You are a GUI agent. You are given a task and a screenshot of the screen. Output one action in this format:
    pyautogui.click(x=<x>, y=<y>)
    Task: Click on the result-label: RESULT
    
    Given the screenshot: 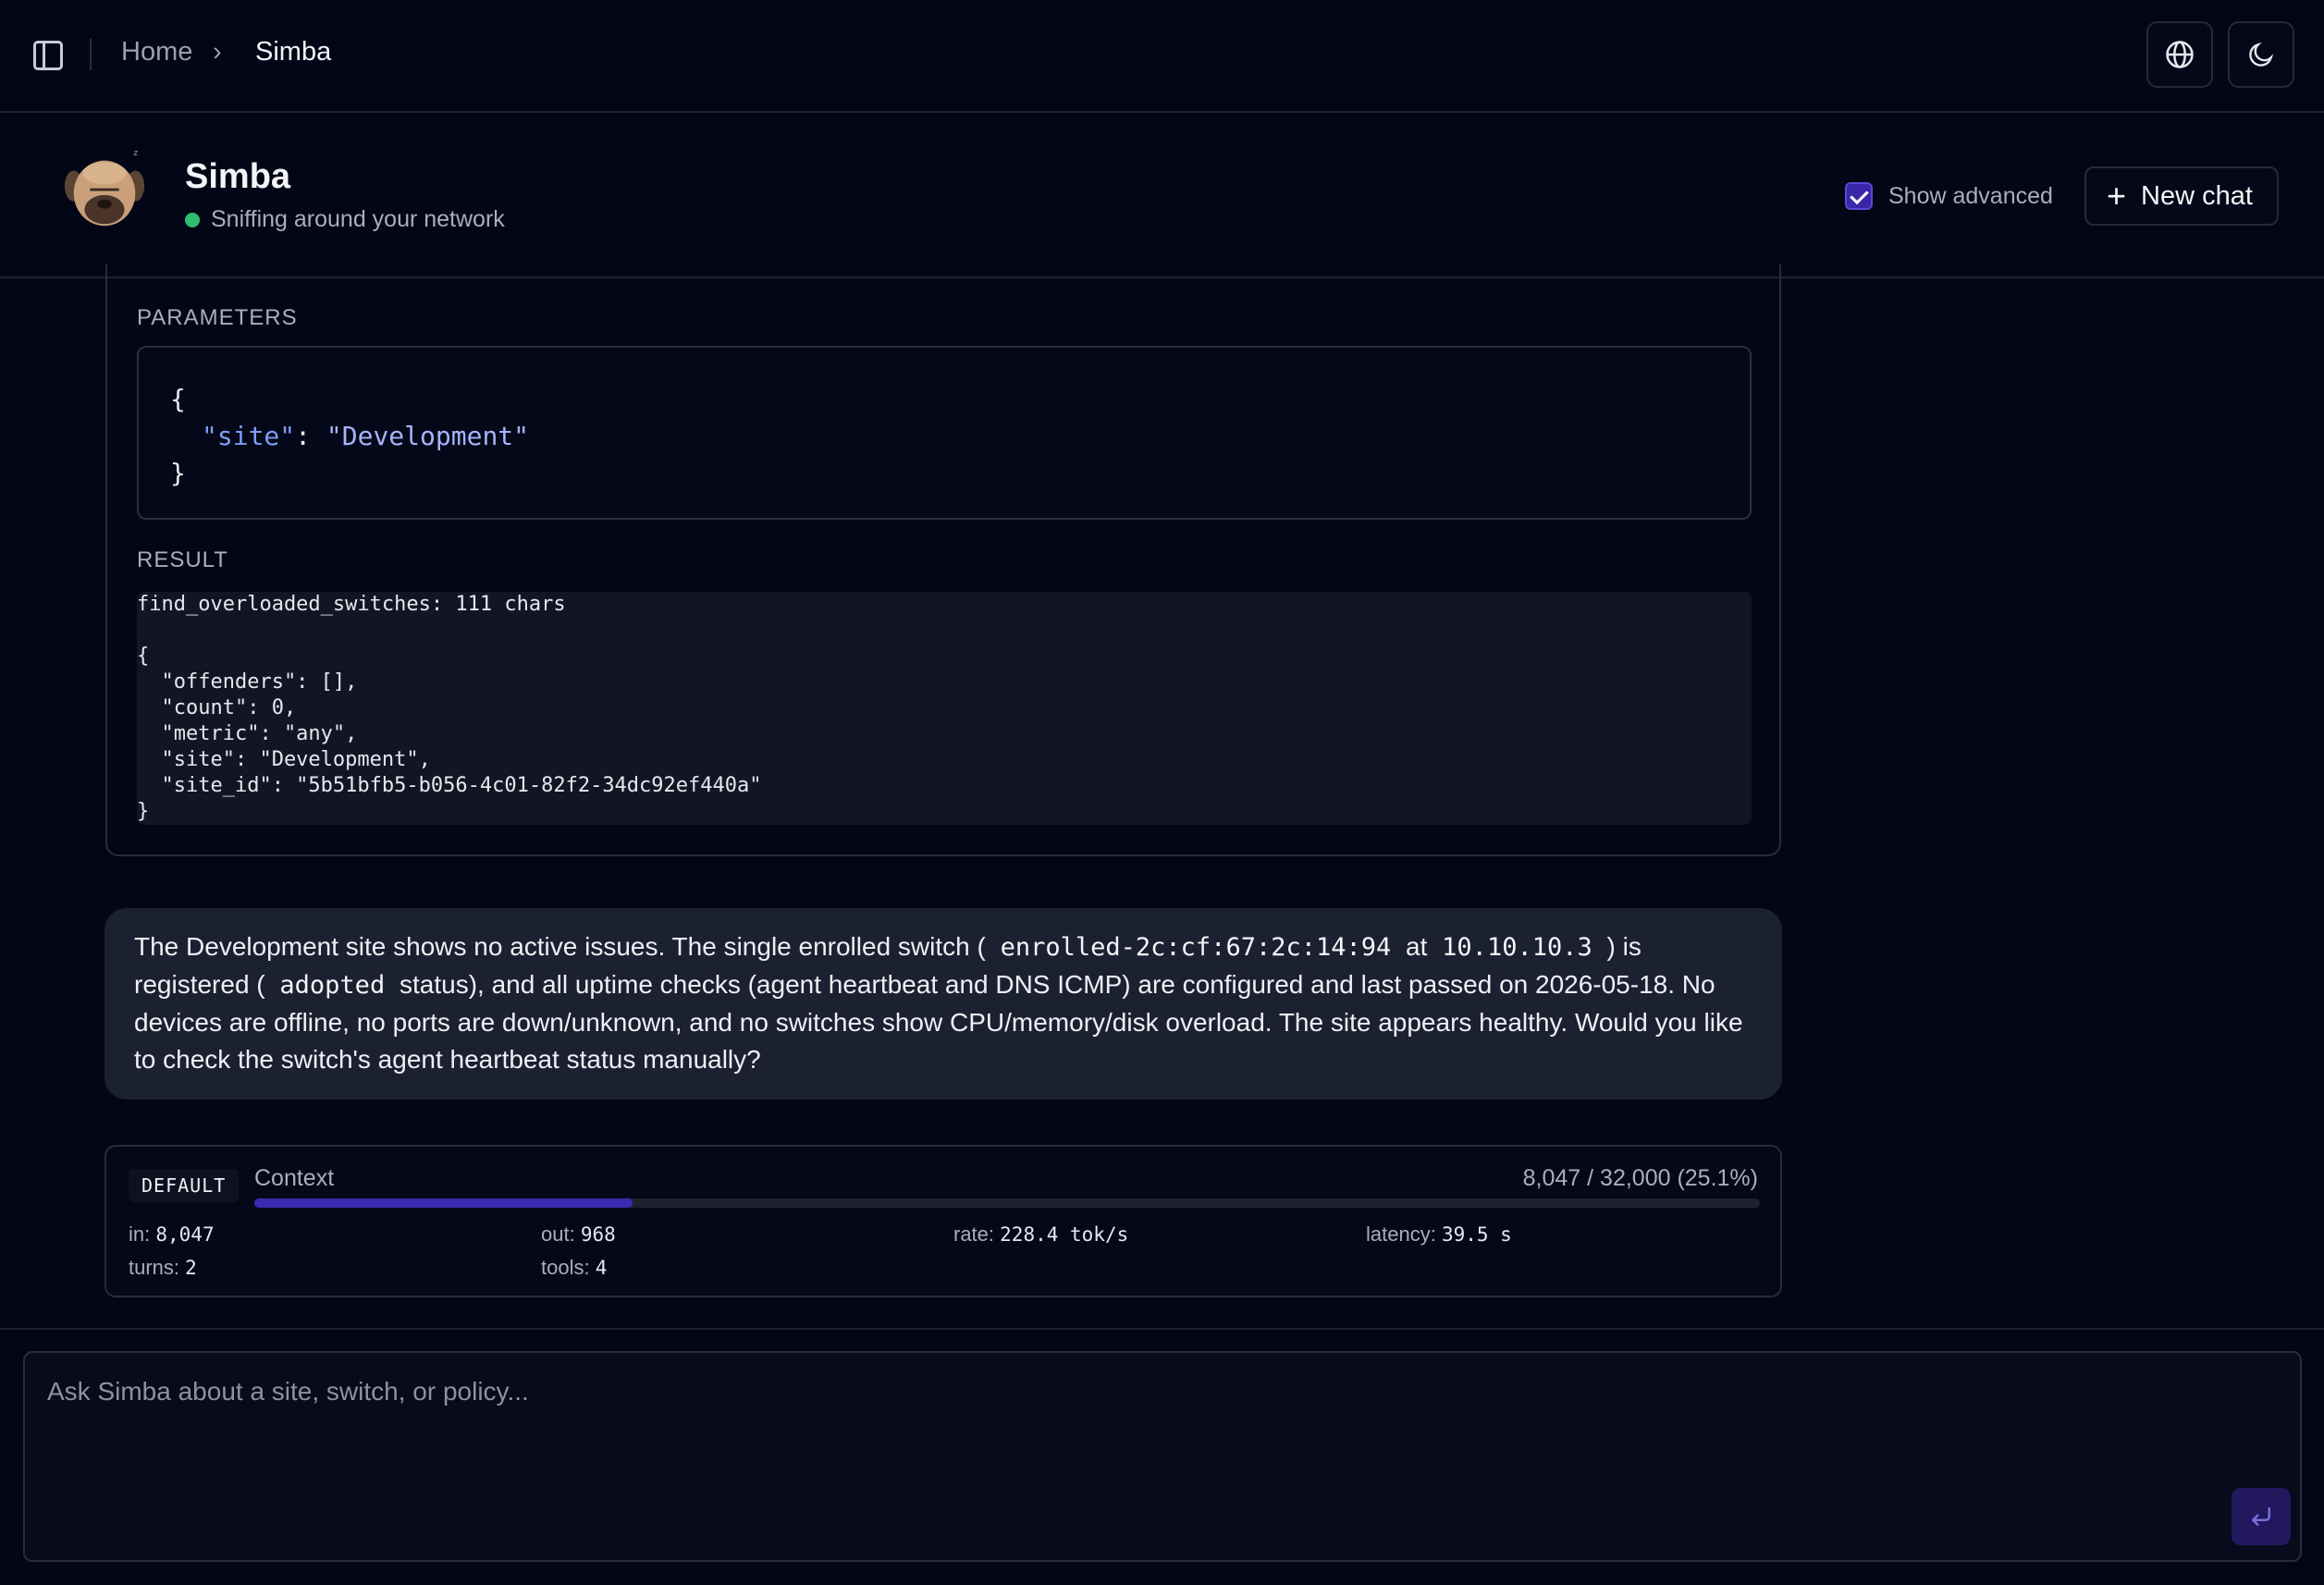 What is the action you would take?
    pyautogui.click(x=182, y=559)
    